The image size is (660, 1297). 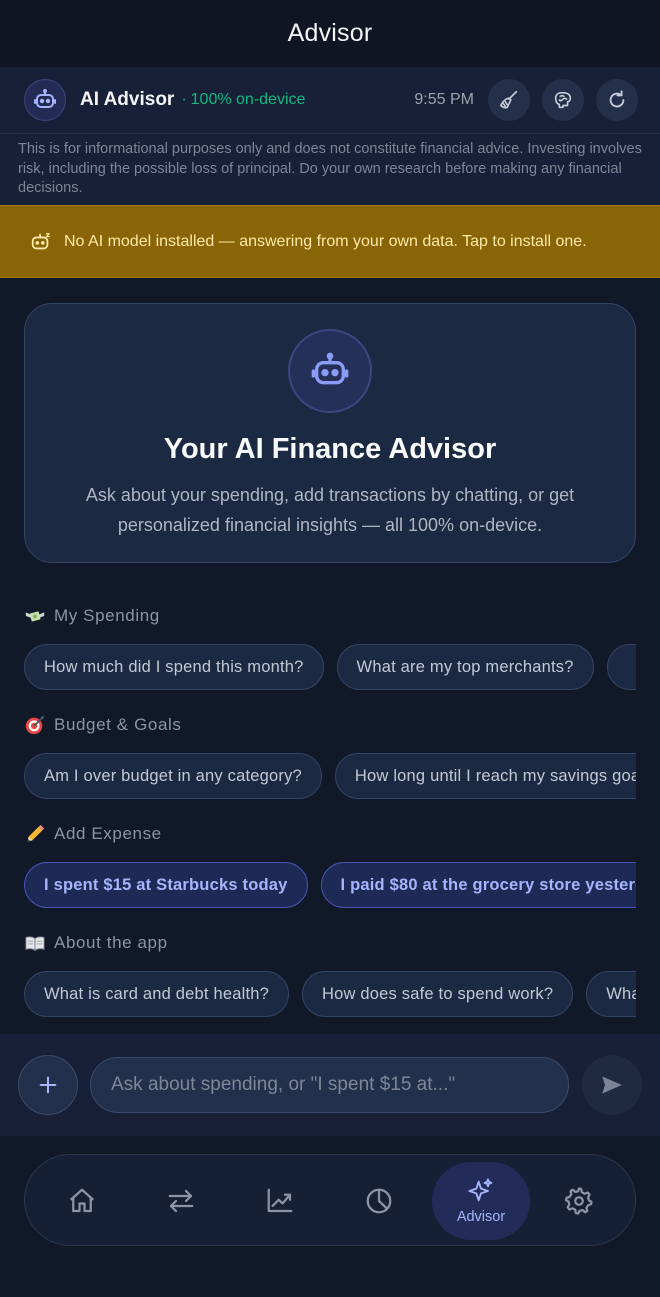 I want to click on section-title-text: My Spending, so click(x=107, y=615).